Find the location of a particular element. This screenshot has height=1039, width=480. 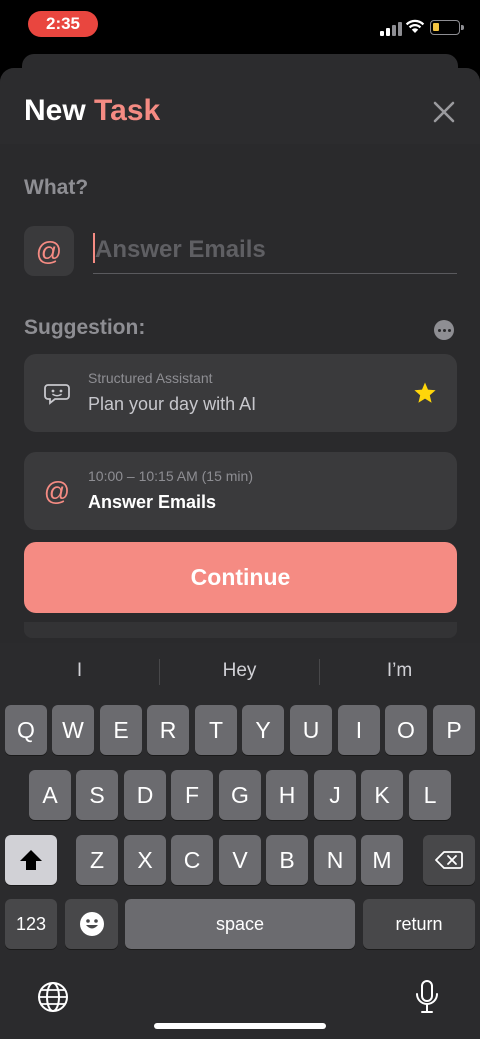

key-c: C is located at coordinates (192, 860).